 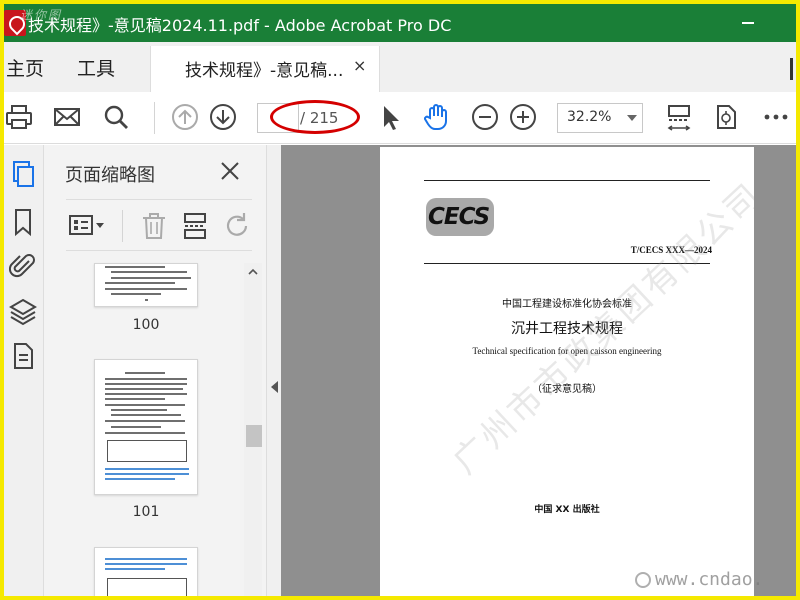 I want to click on close-tab-icon: ×, so click(x=359, y=65).